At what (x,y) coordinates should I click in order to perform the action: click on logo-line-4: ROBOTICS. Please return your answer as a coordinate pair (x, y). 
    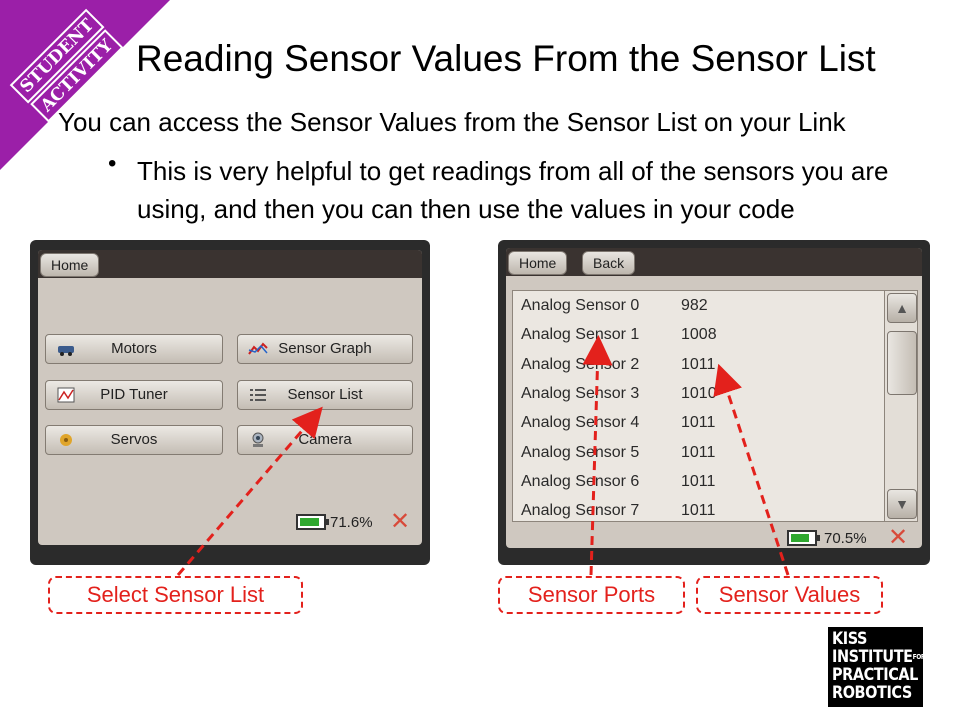
    Looking at the image, I should click on (872, 693).